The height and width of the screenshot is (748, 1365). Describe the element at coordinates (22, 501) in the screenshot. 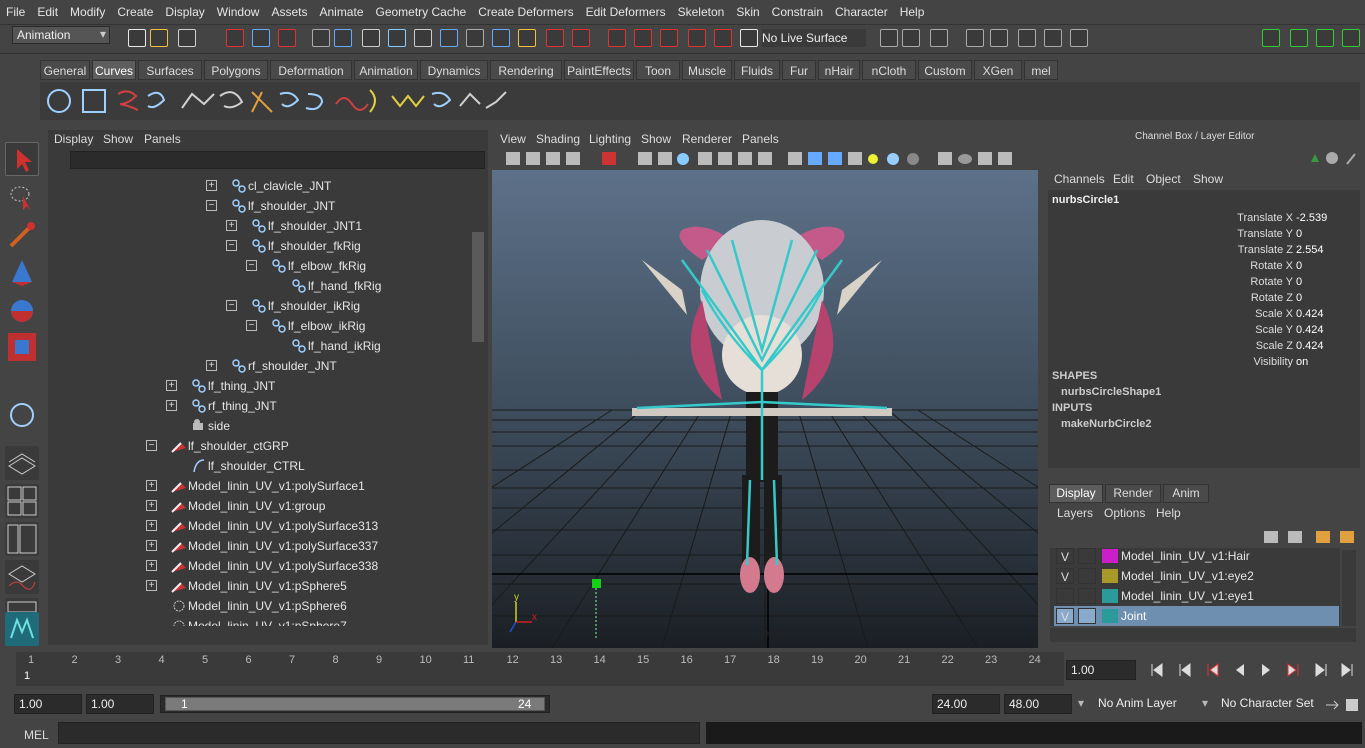

I see `four-pane-layout-icon` at that location.